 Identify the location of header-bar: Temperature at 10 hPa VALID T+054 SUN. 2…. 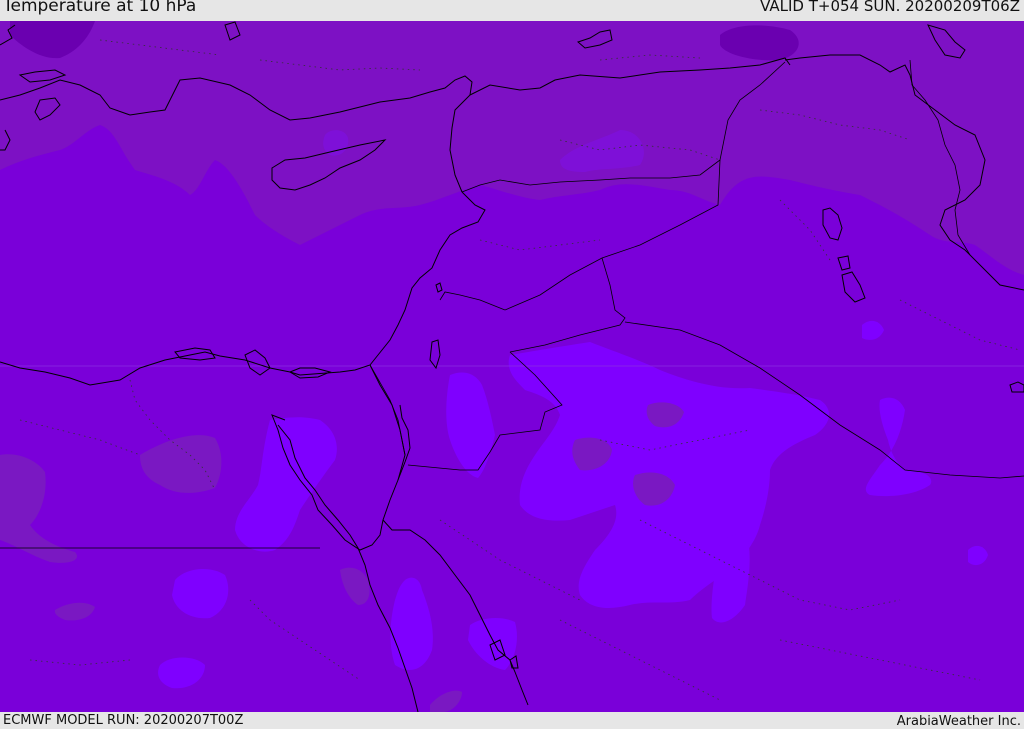
(512, 10).